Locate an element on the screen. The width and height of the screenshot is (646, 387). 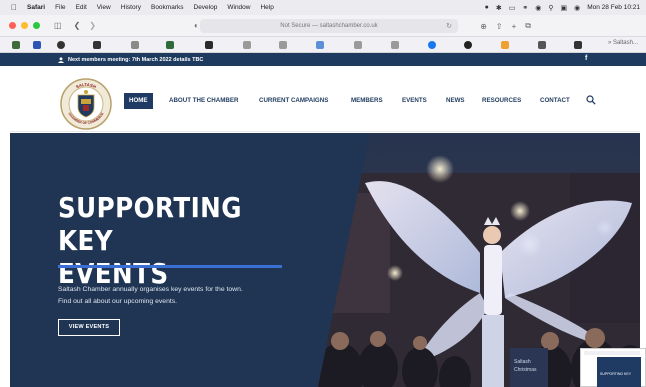
view-events-button: VIEW EVENTS is located at coordinates (89, 327).